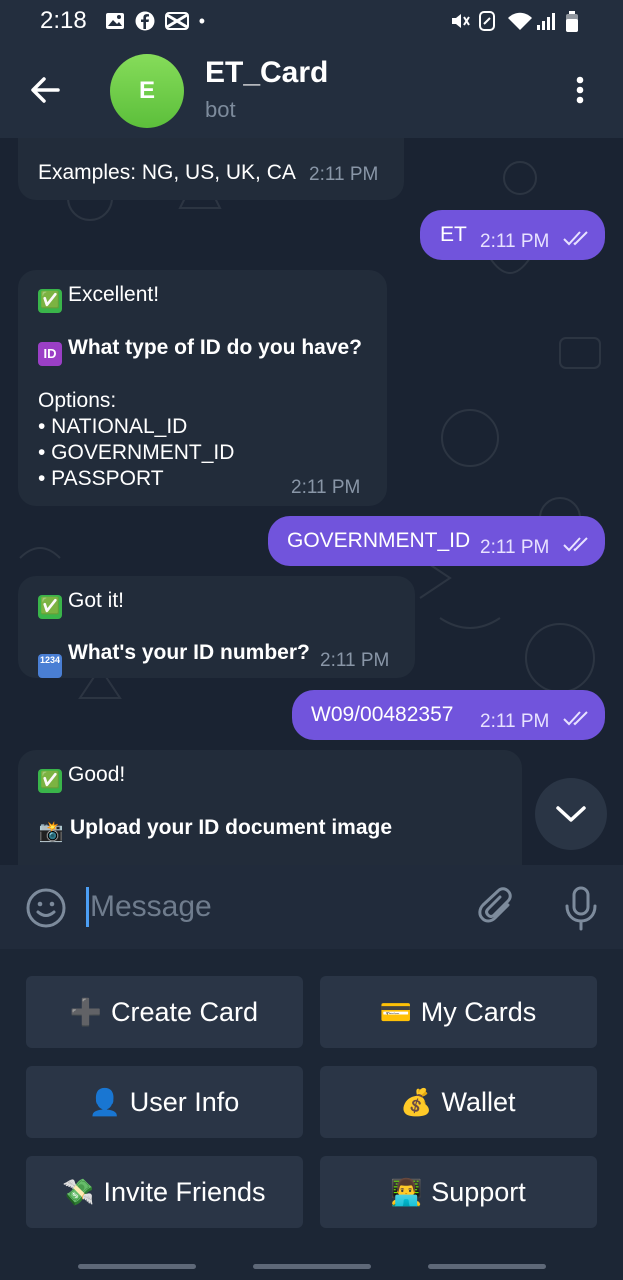  What do you see at coordinates (113, 426) in the screenshot?
I see `option-item: • NATIONAL_ID` at bounding box center [113, 426].